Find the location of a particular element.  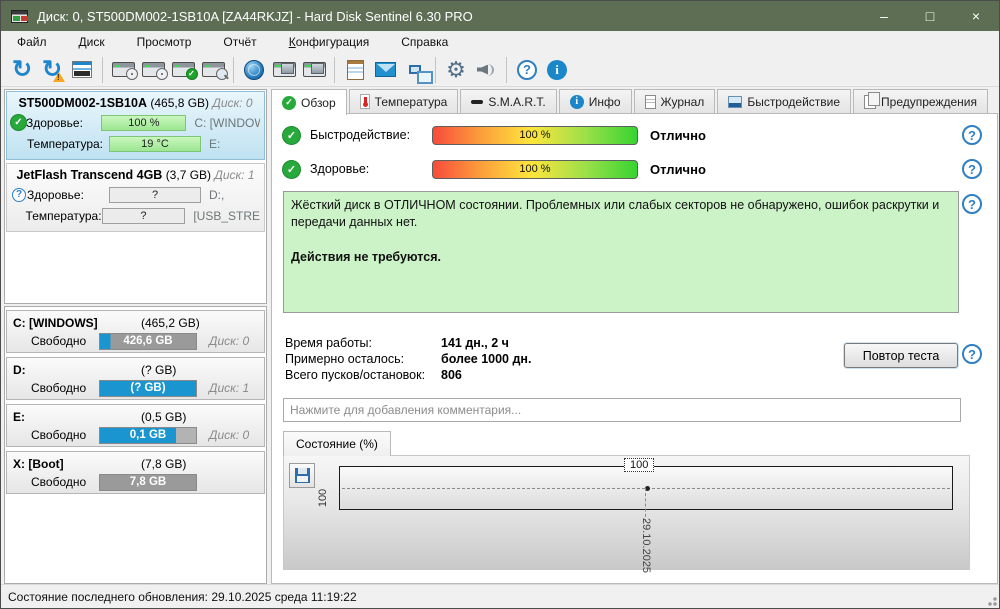

save-chart-button is located at coordinates (302, 475).